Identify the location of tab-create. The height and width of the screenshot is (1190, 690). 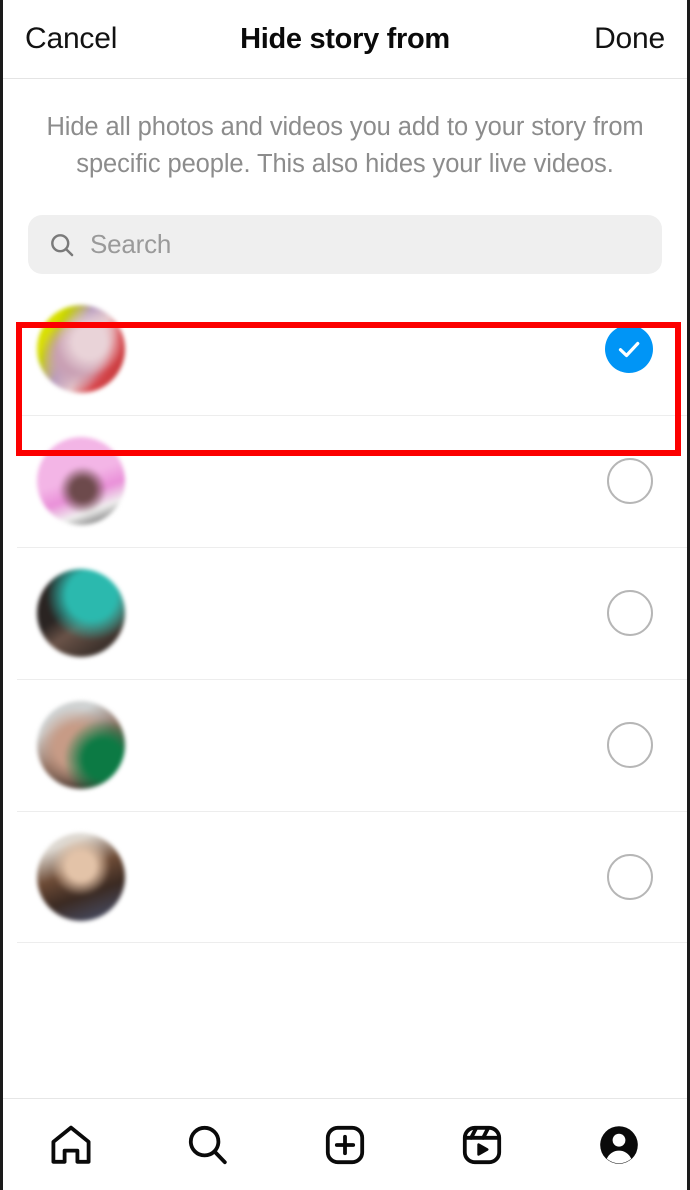
(345, 1145).